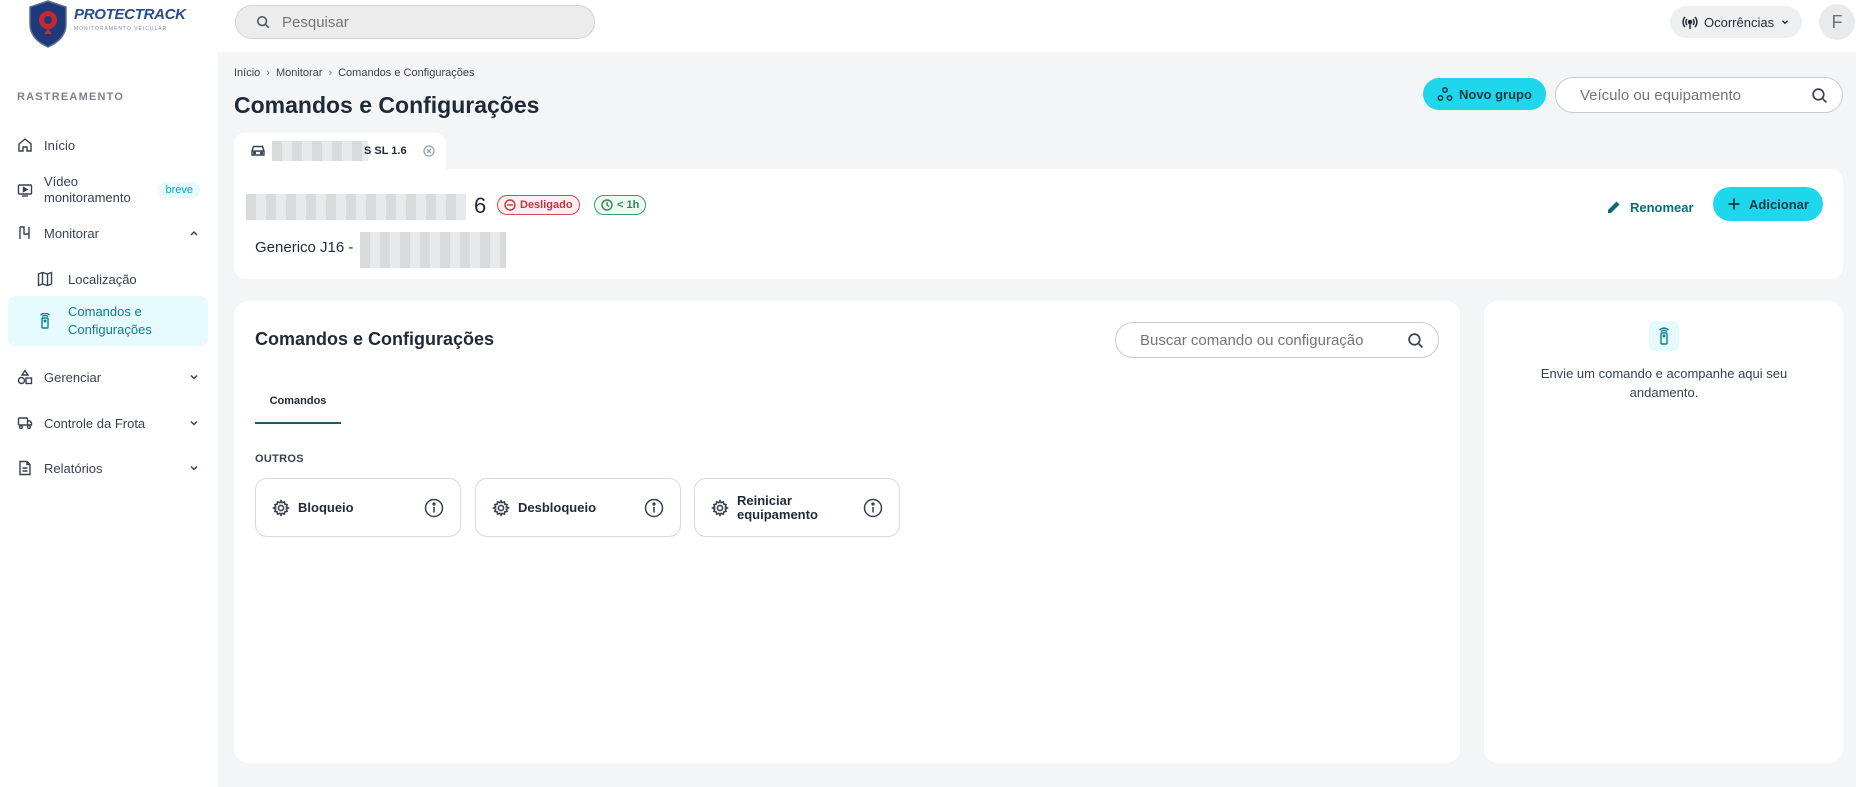 This screenshot has height=787, width=1856. Describe the element at coordinates (299, 73) in the screenshot. I see `breadcrumb-item: Monitorar` at that location.